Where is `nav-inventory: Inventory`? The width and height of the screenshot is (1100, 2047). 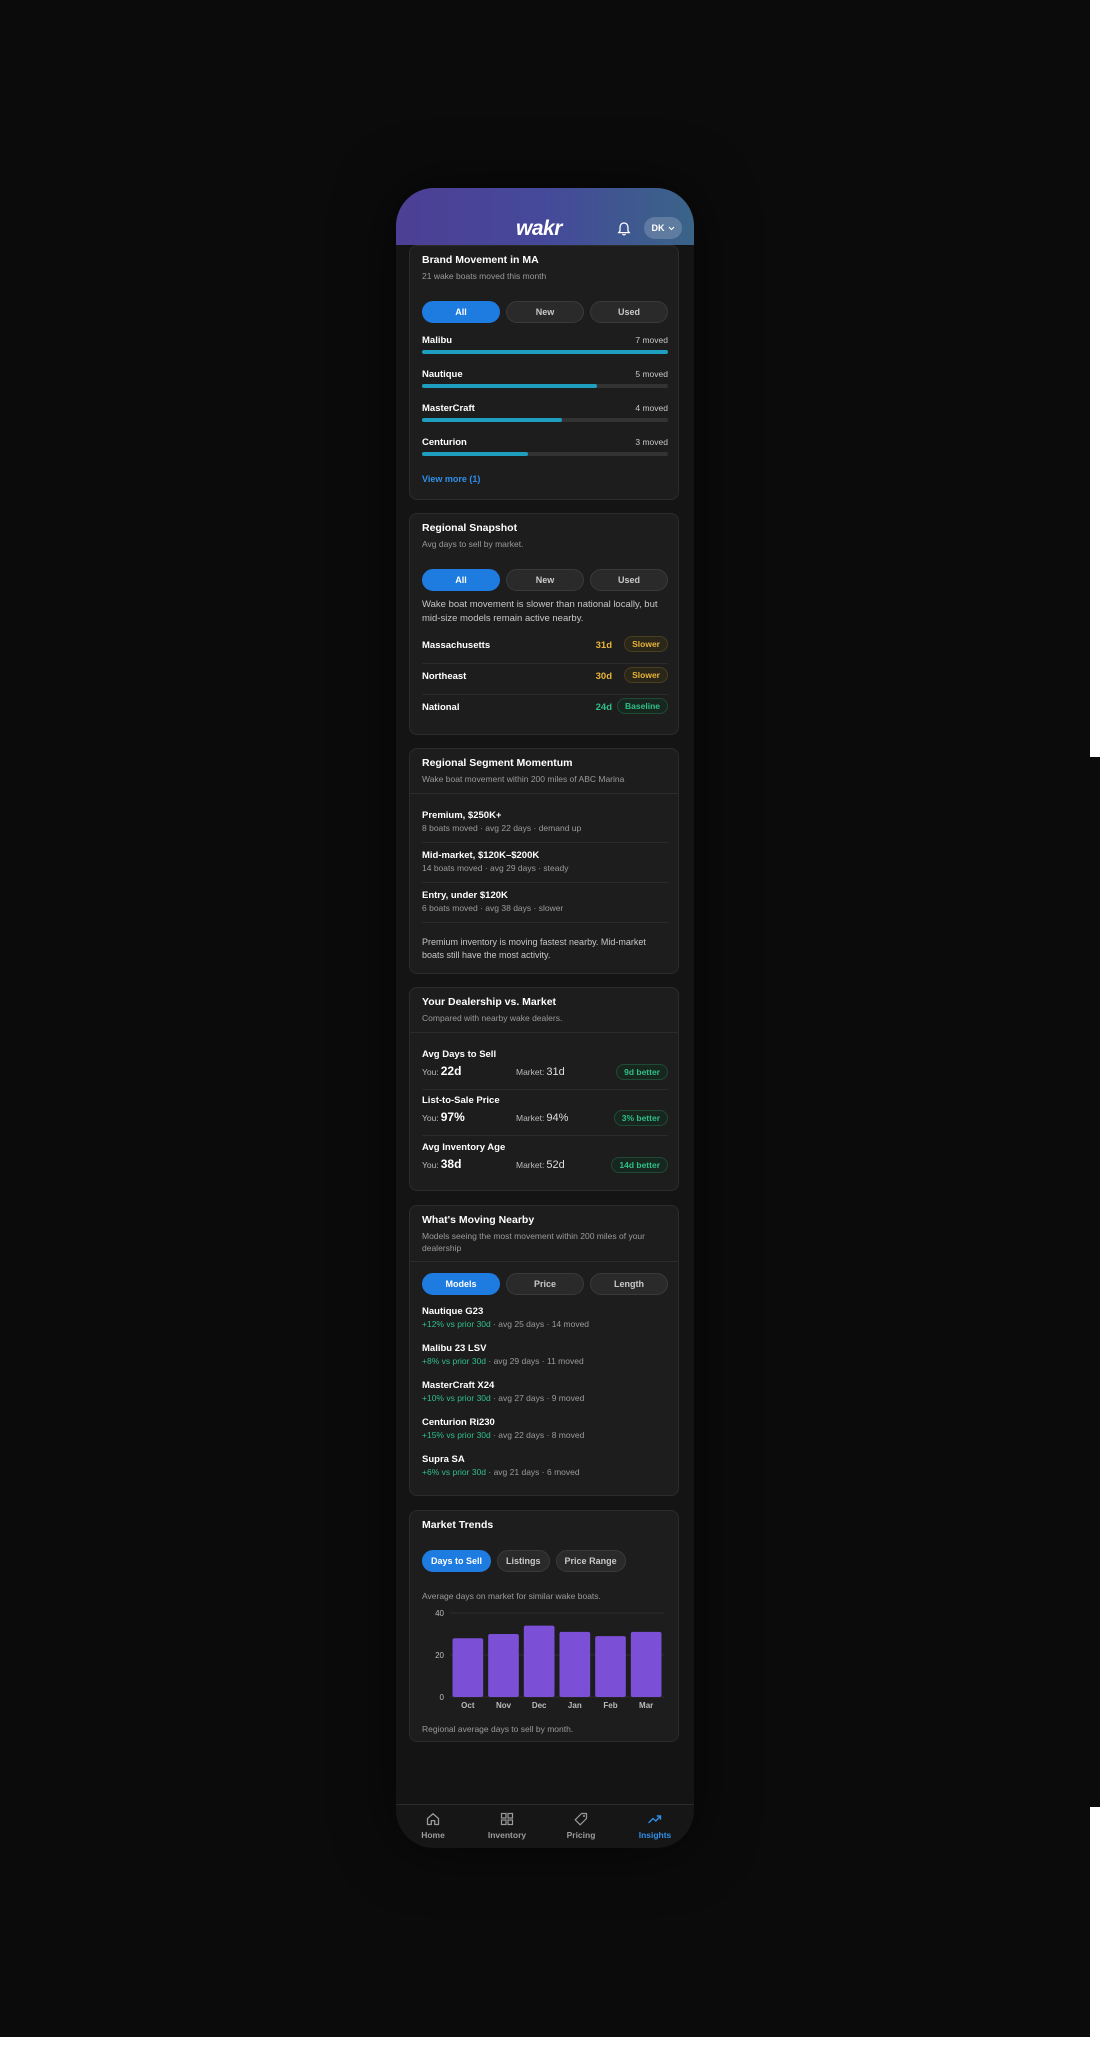
nav-inventory: Inventory is located at coordinates (507, 1825).